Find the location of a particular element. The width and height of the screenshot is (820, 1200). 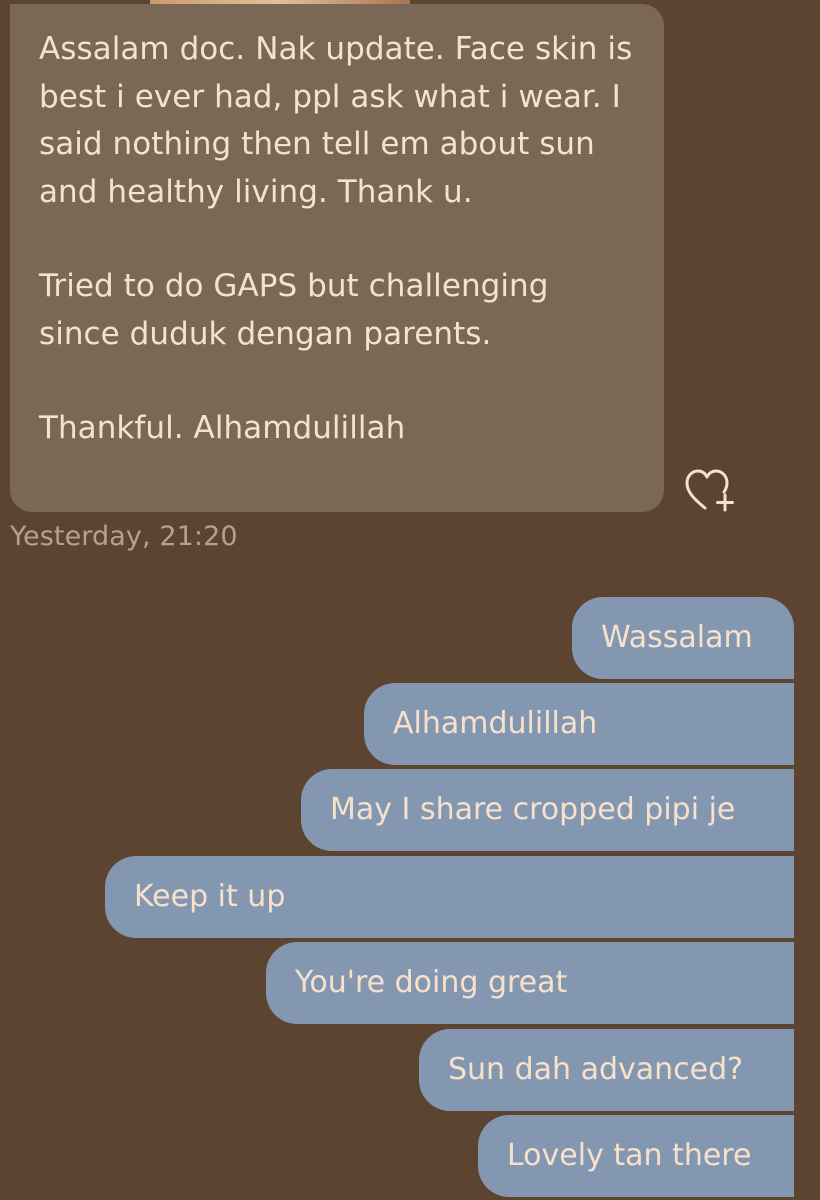

incoming-message-paragraph-3: Thankful. Alhamdulillah is located at coordinates (222, 428).